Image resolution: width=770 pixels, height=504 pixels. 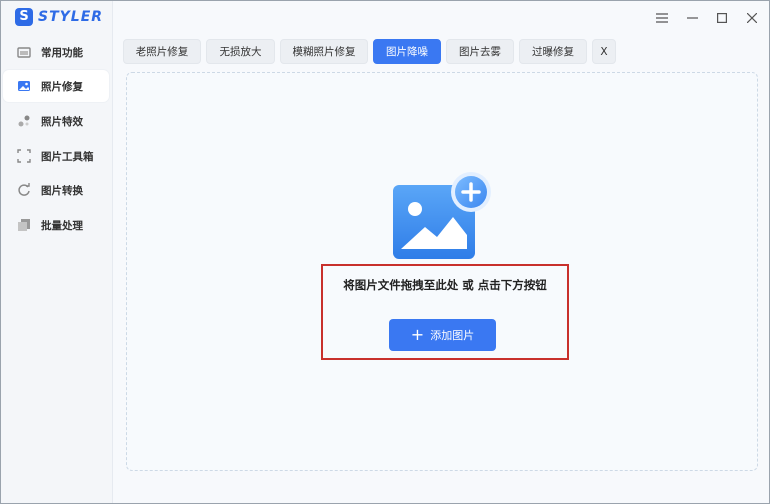 I want to click on sidebar-item-batch: 批量处理, so click(x=56, y=225).